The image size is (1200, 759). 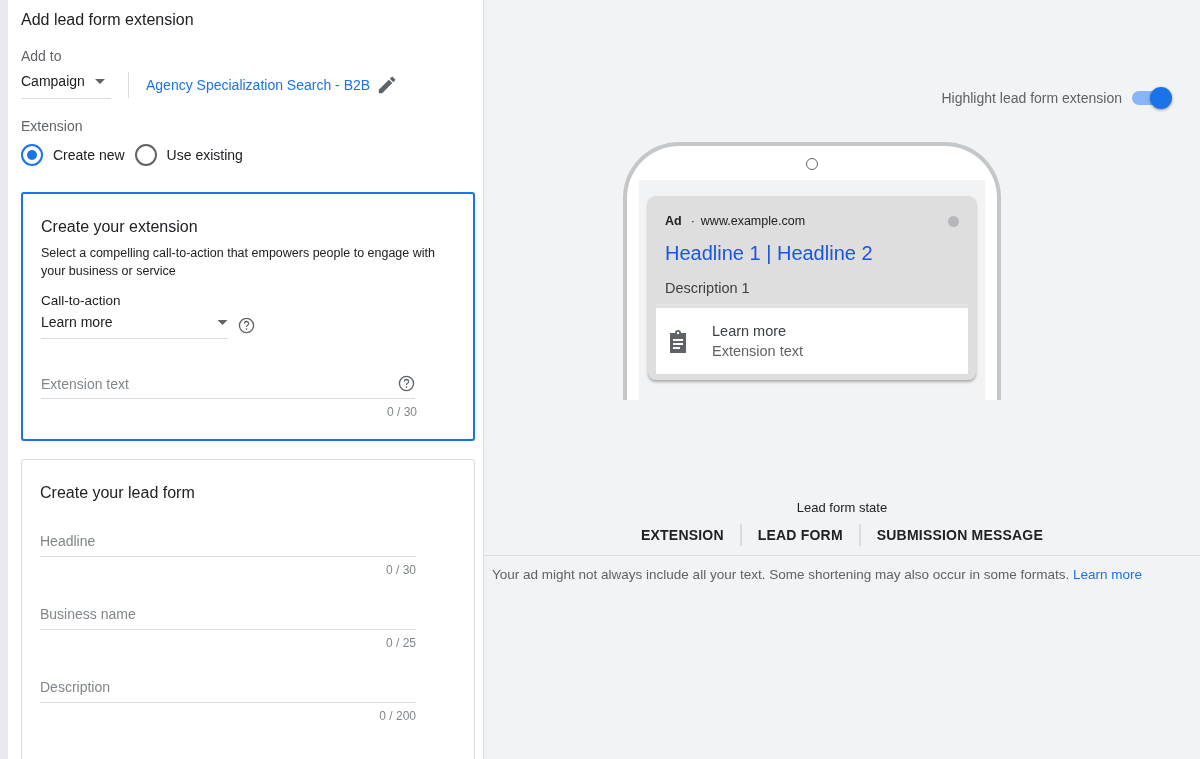 I want to click on info-icon, so click(x=953, y=221).